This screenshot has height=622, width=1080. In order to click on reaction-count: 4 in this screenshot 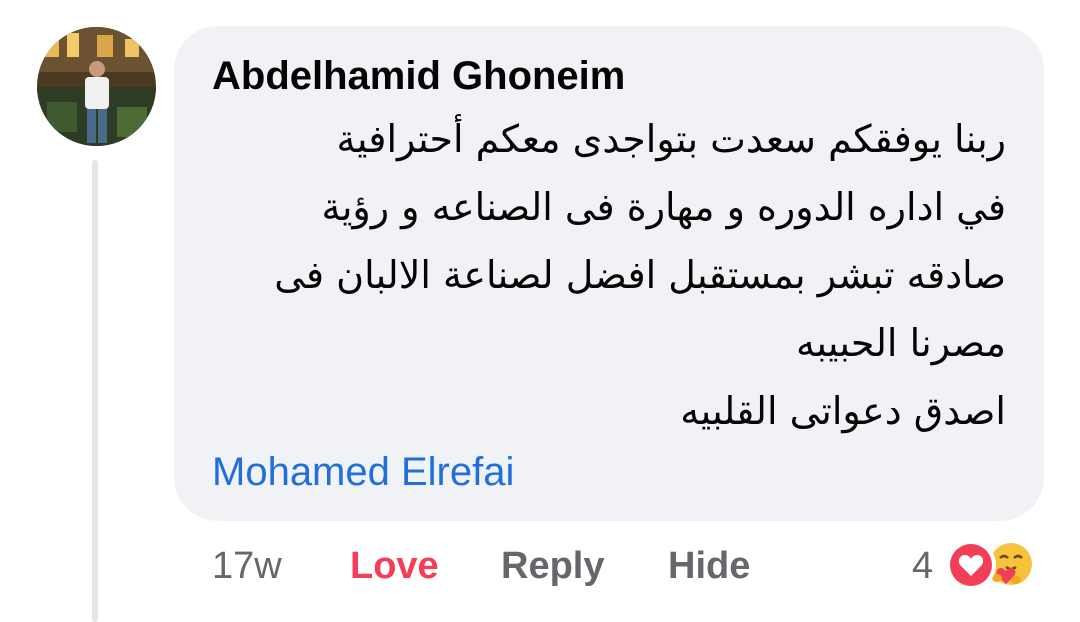, I will do `click(922, 566)`.